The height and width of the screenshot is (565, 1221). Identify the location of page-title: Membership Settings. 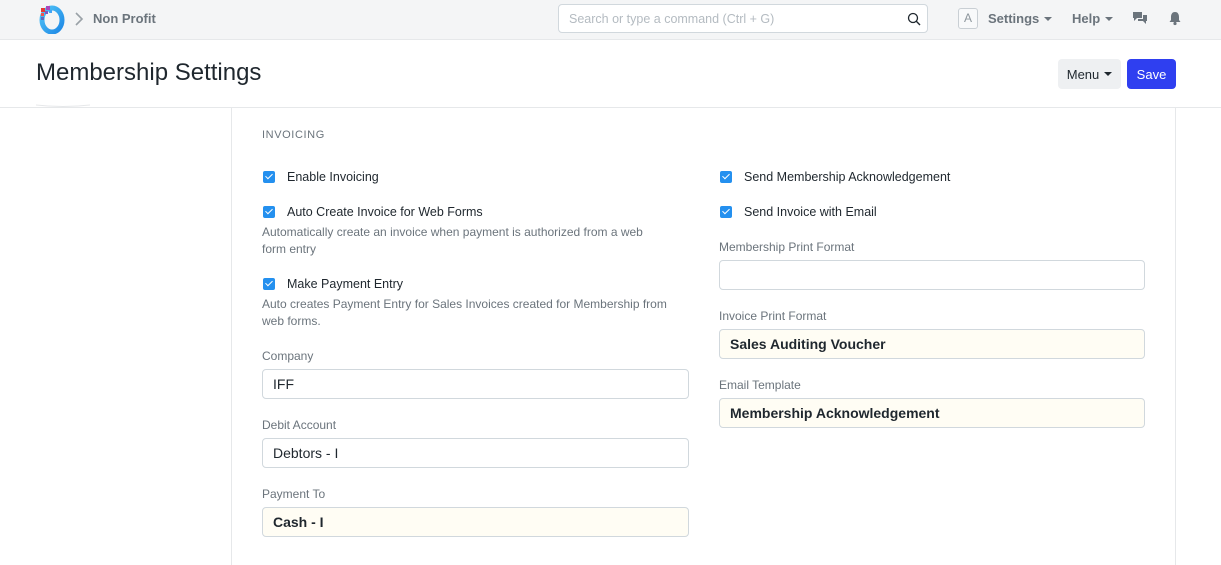
(149, 72).